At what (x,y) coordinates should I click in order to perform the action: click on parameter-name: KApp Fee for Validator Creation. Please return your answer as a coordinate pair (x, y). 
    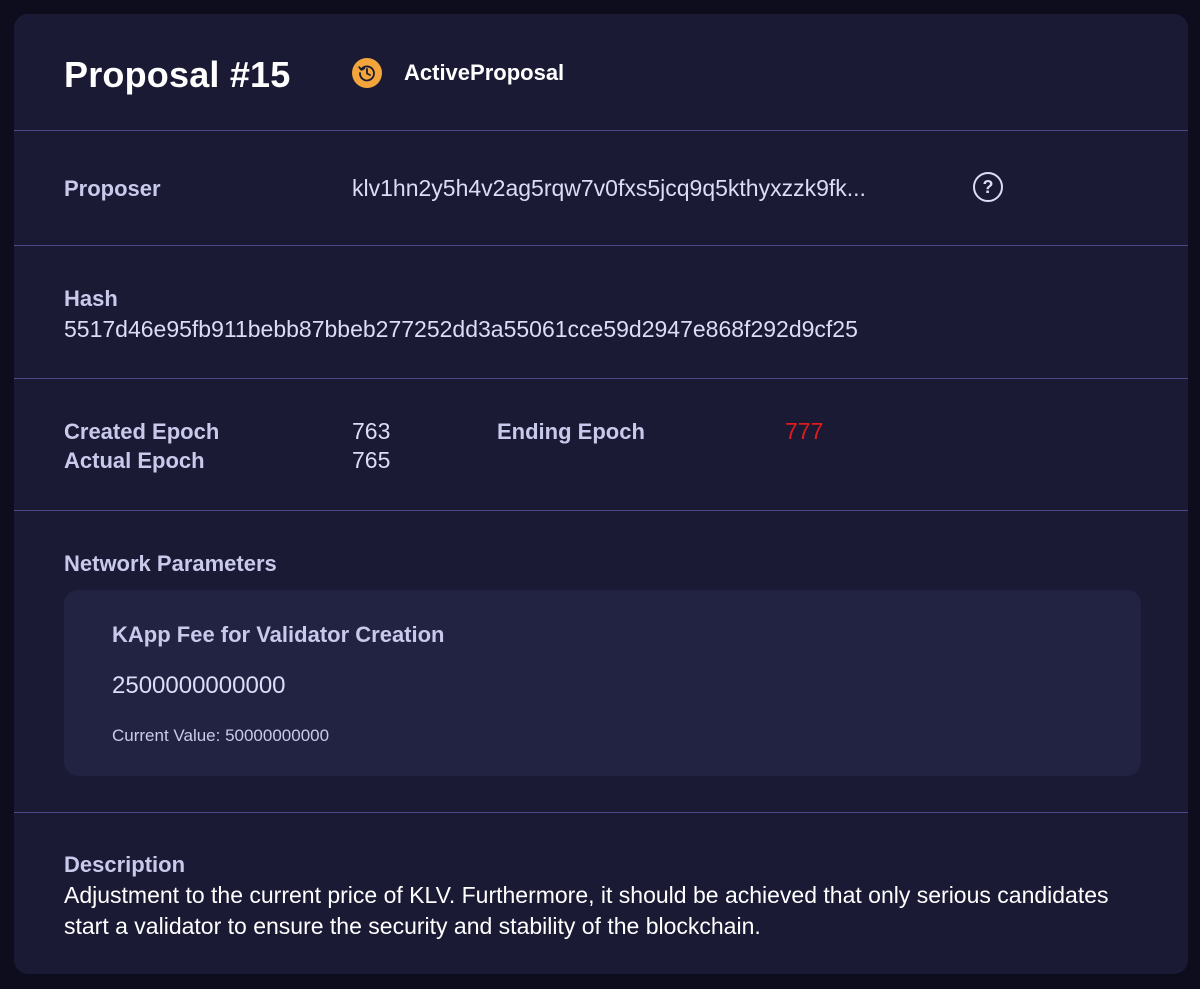
    Looking at the image, I should click on (278, 634).